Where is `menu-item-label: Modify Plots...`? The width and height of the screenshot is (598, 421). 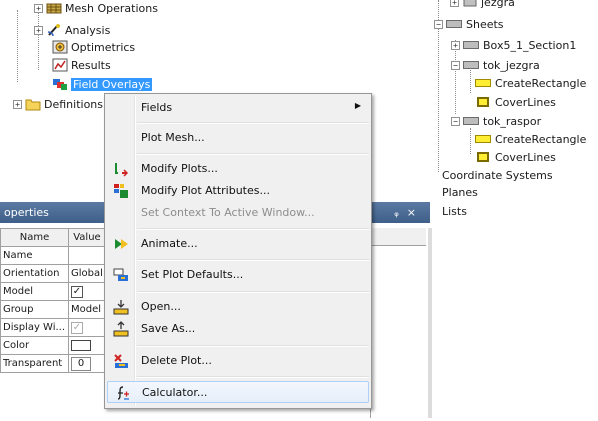
menu-item-label: Modify Plots... is located at coordinates (179, 168).